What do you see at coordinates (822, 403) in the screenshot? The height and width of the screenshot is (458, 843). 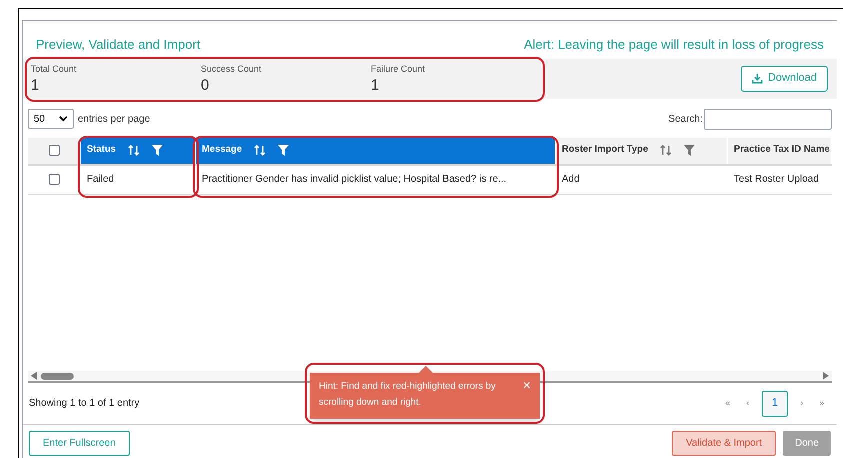 I see `pagination-link: »` at bounding box center [822, 403].